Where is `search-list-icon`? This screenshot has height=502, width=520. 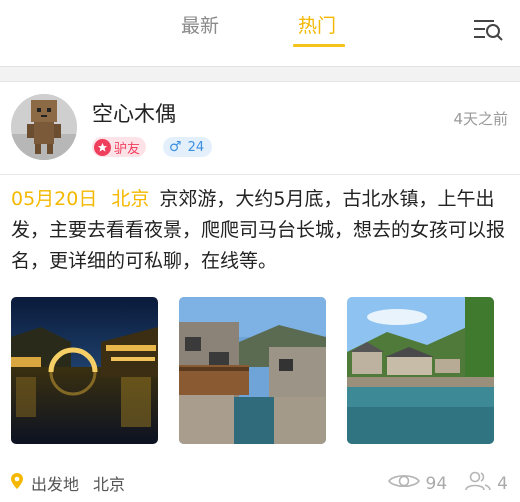
search-list-icon is located at coordinates (488, 30).